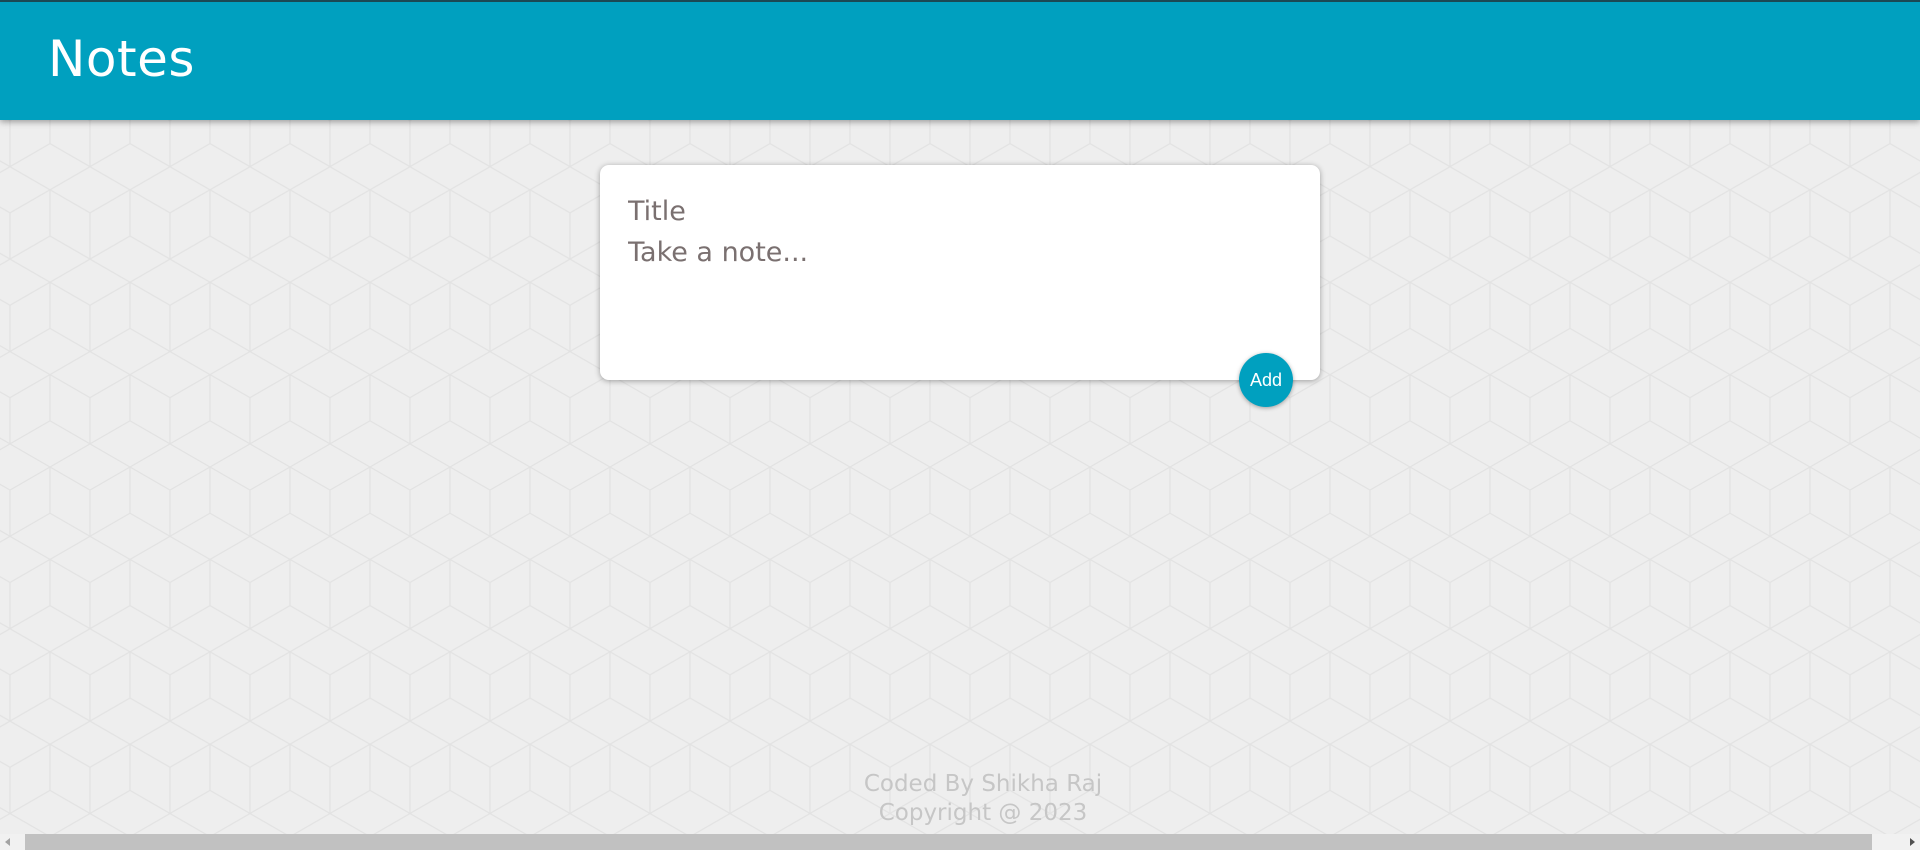 Image resolution: width=1920 pixels, height=850 pixels. What do you see at coordinates (958, 211) in the screenshot?
I see `note-title-input` at bounding box center [958, 211].